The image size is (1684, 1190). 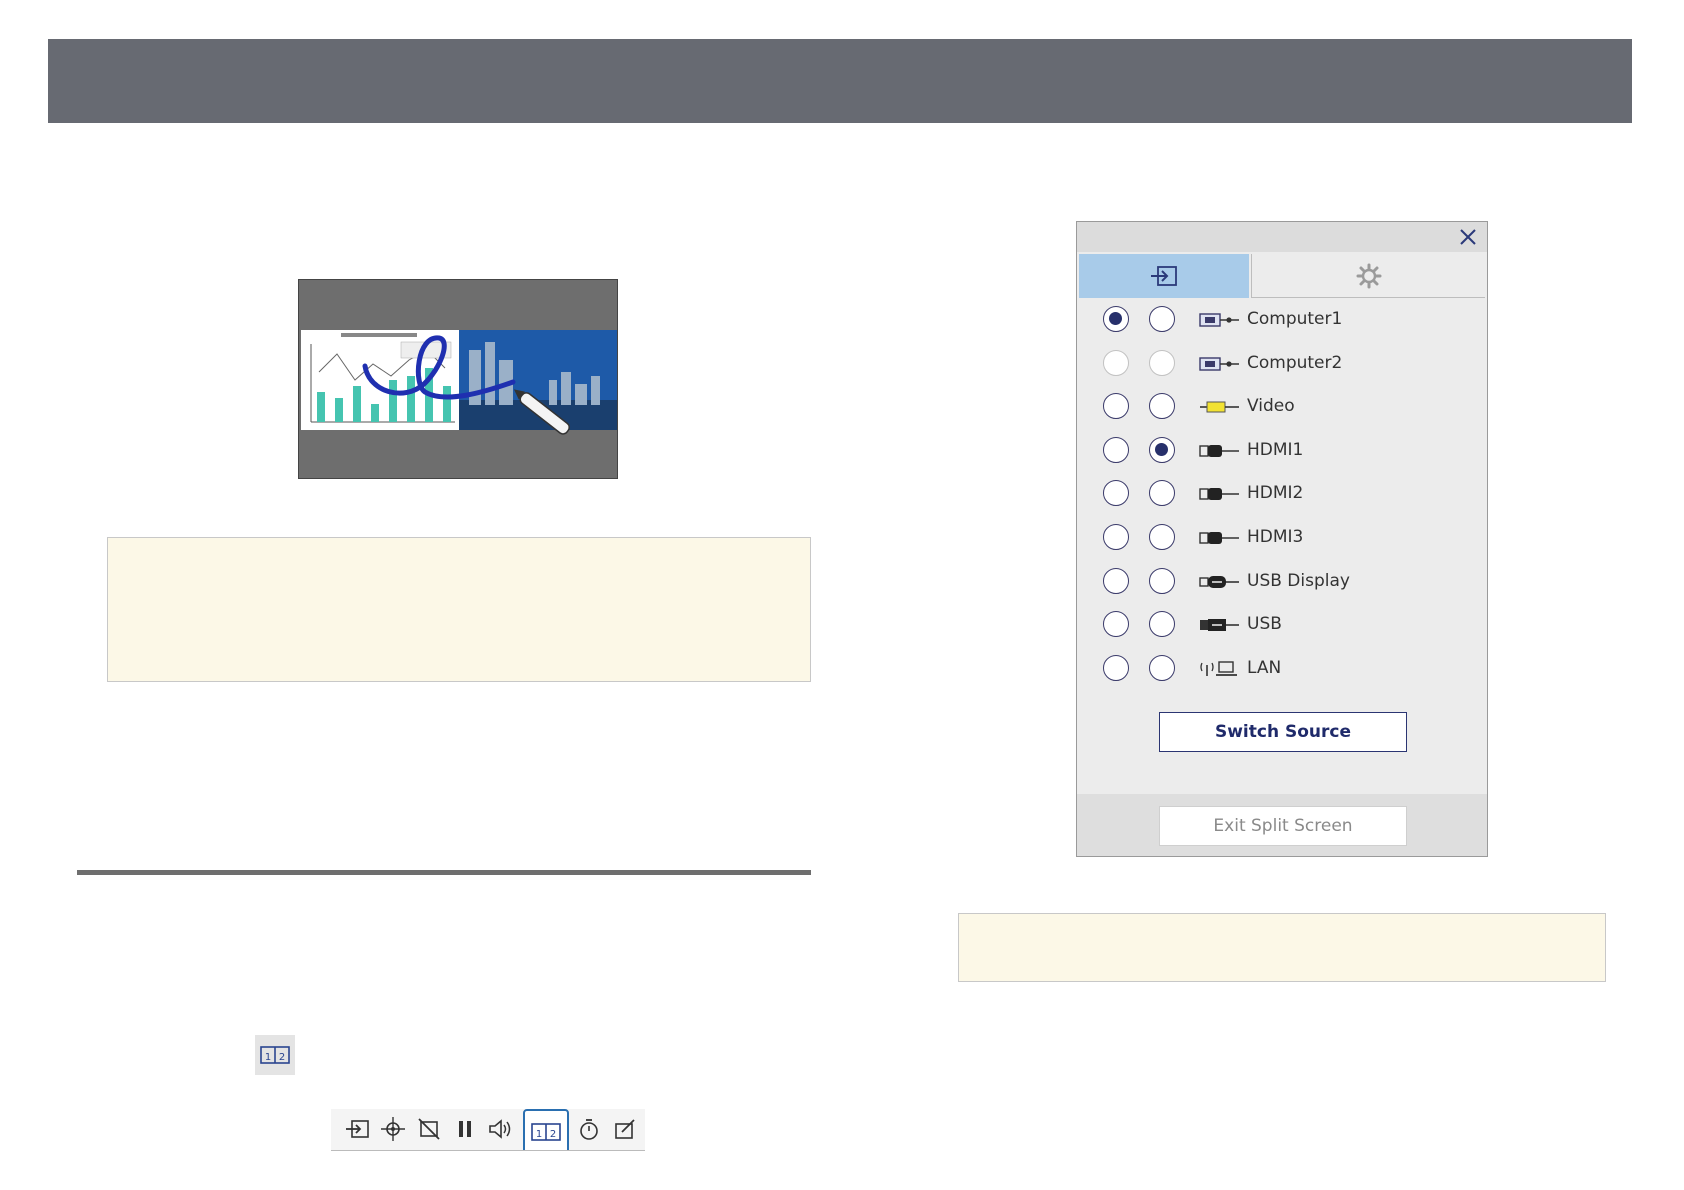 I want to click on source-row: USB, so click(x=1283, y=625).